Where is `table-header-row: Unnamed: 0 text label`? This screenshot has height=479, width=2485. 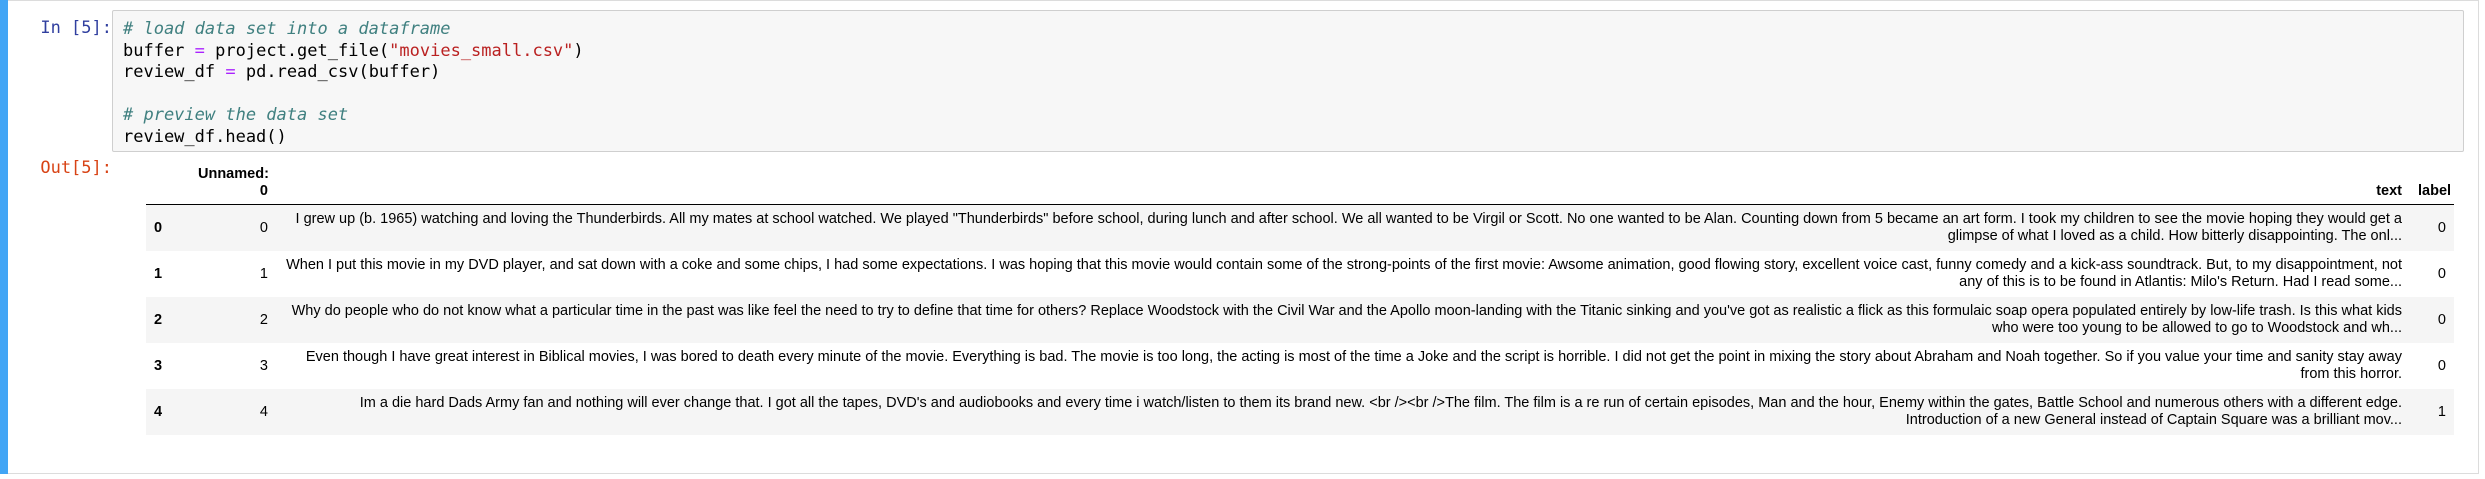 table-header-row: Unnamed: 0 text label is located at coordinates (1300, 182).